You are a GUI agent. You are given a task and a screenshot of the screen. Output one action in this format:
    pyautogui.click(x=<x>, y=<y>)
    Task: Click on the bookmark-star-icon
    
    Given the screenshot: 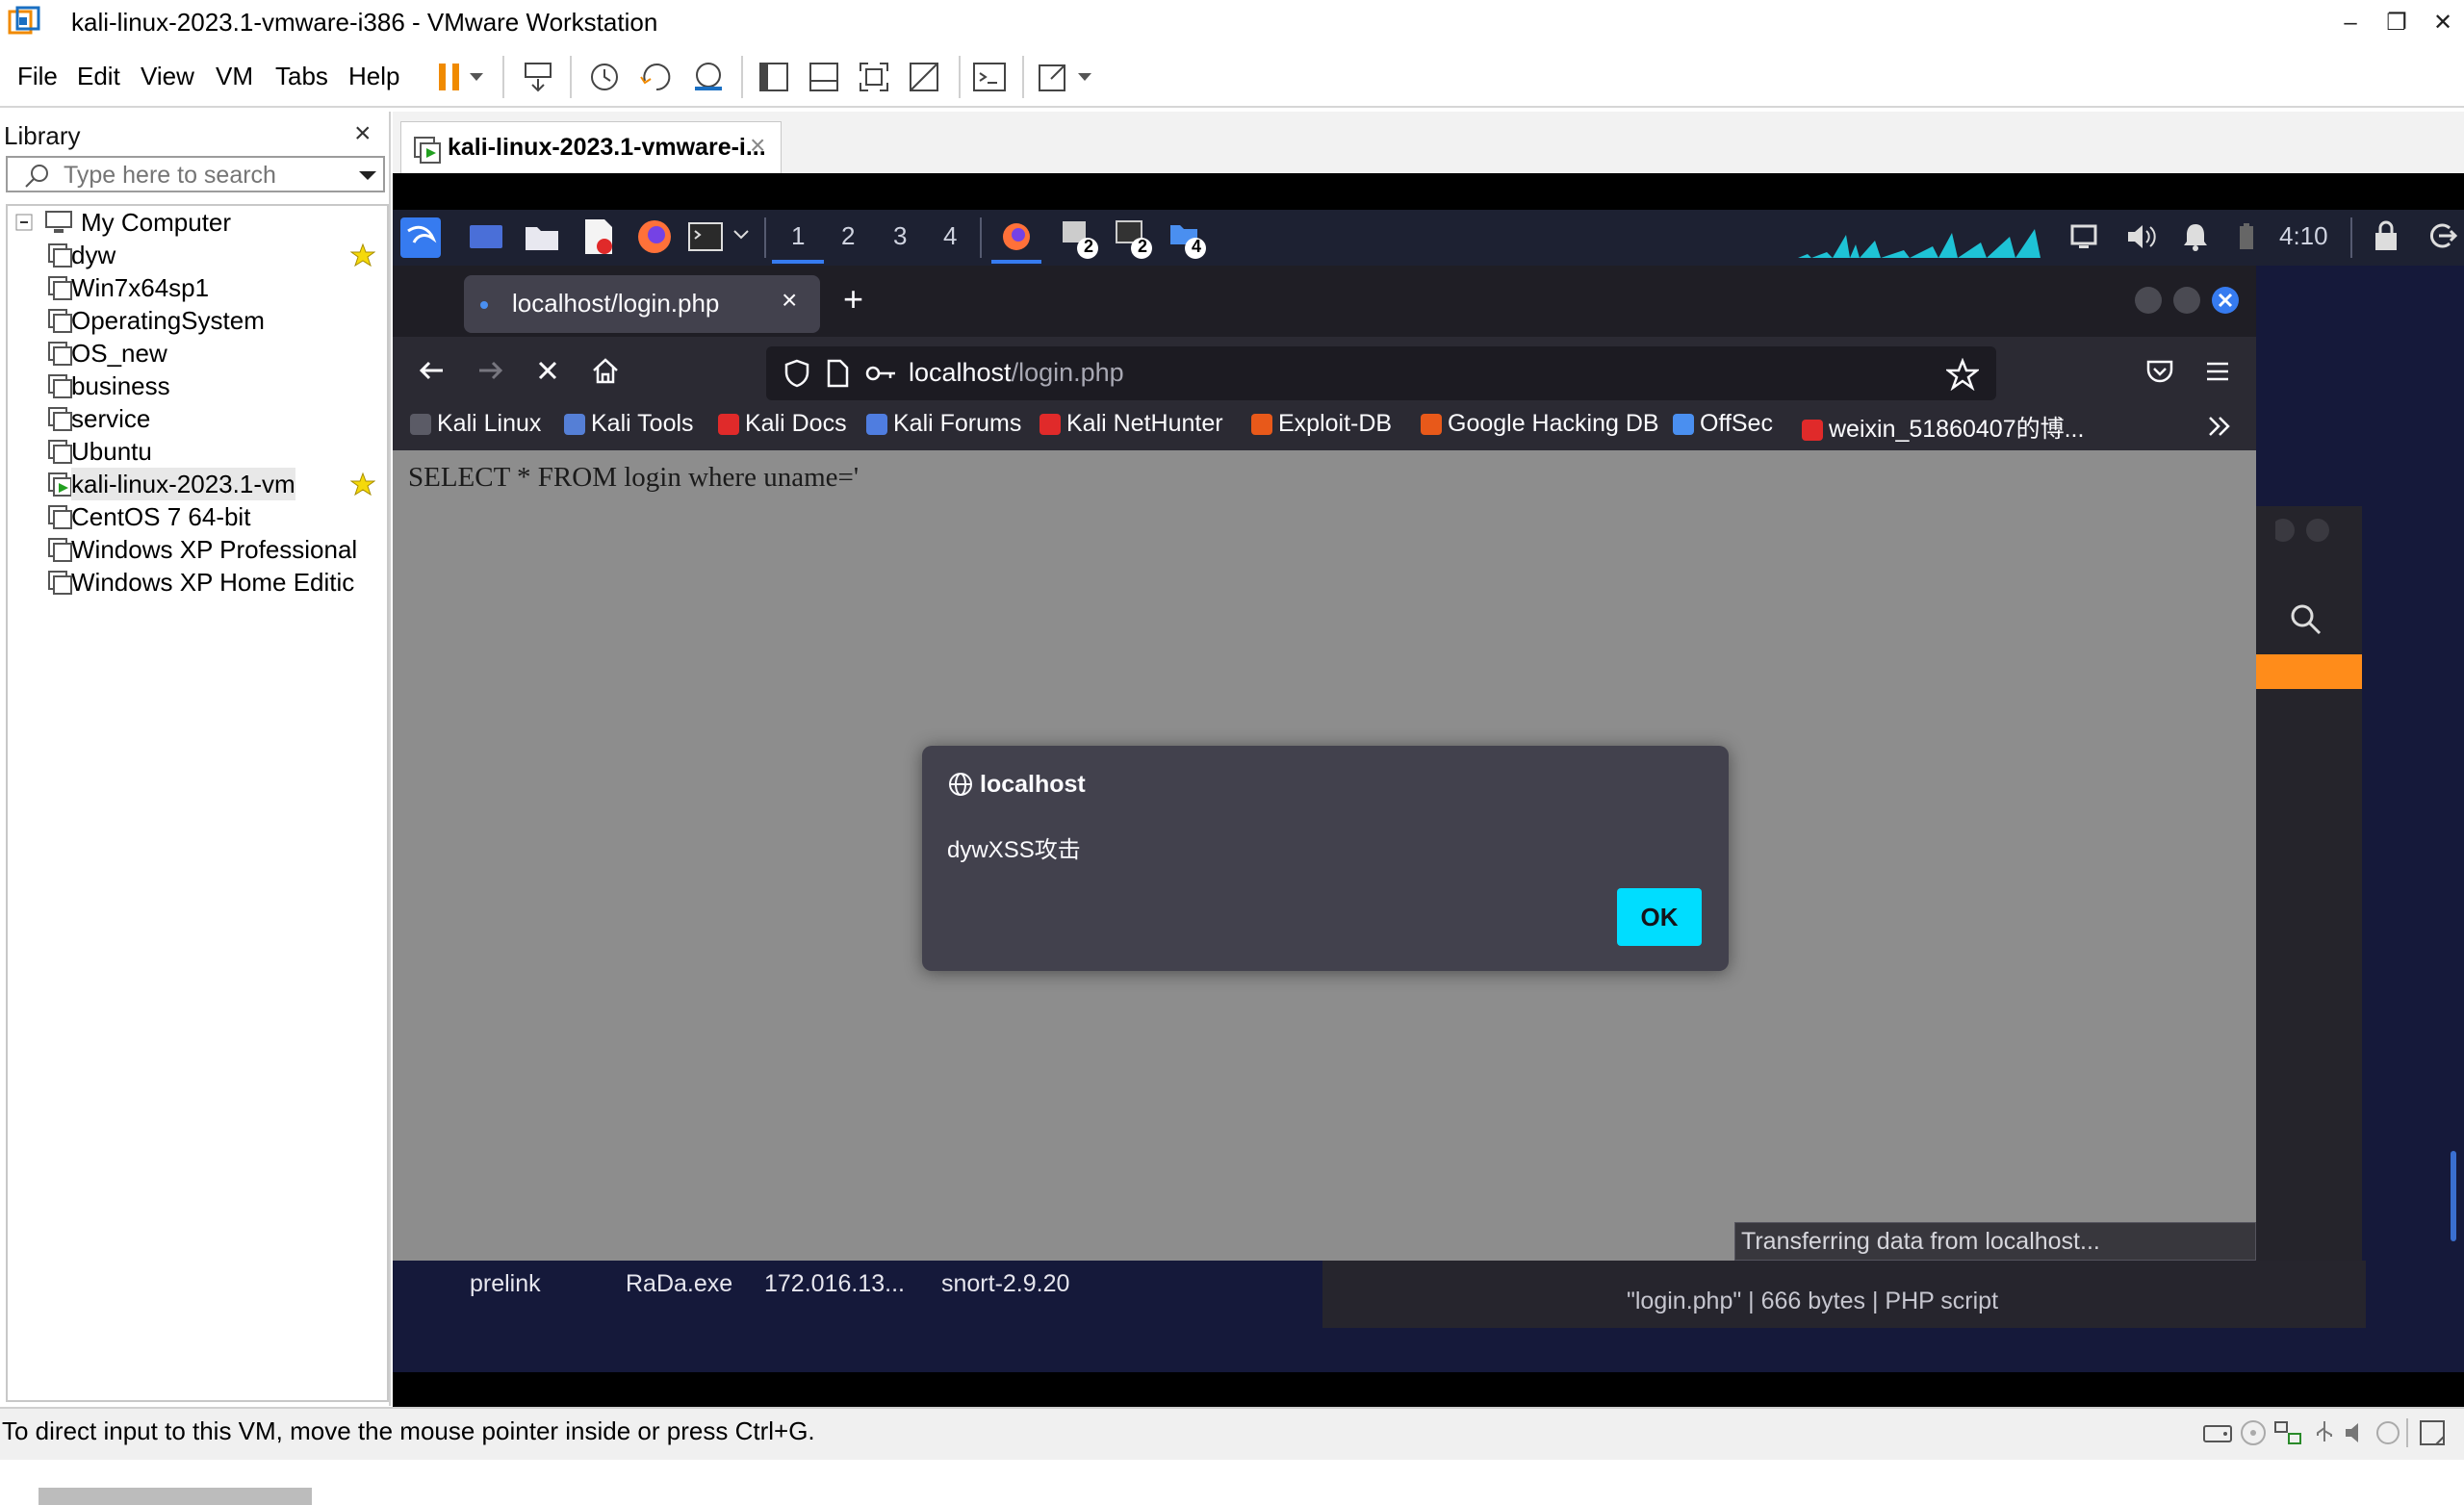 What is the action you would take?
    pyautogui.click(x=1962, y=374)
    